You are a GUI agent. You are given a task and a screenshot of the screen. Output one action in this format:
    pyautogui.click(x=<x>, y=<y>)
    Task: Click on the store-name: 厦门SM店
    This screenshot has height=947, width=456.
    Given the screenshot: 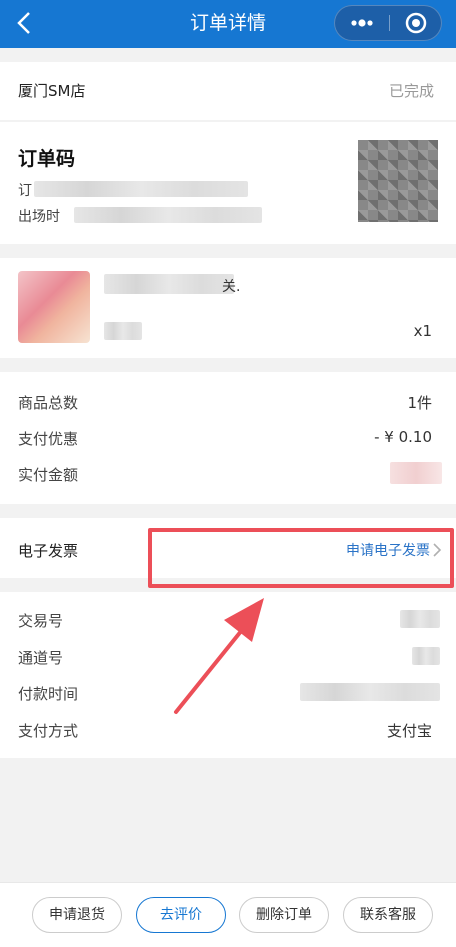 What is the action you would take?
    pyautogui.click(x=52, y=91)
    